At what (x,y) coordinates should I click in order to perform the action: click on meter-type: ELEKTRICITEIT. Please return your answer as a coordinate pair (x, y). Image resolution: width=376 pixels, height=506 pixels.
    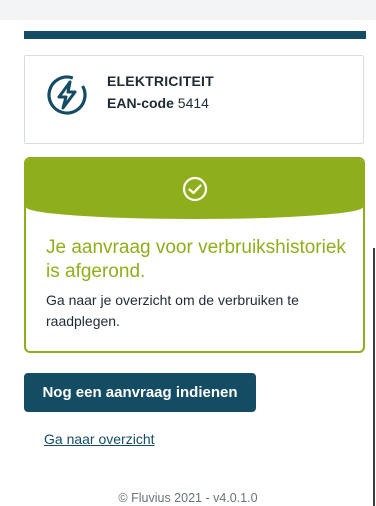
    Looking at the image, I should click on (160, 81).